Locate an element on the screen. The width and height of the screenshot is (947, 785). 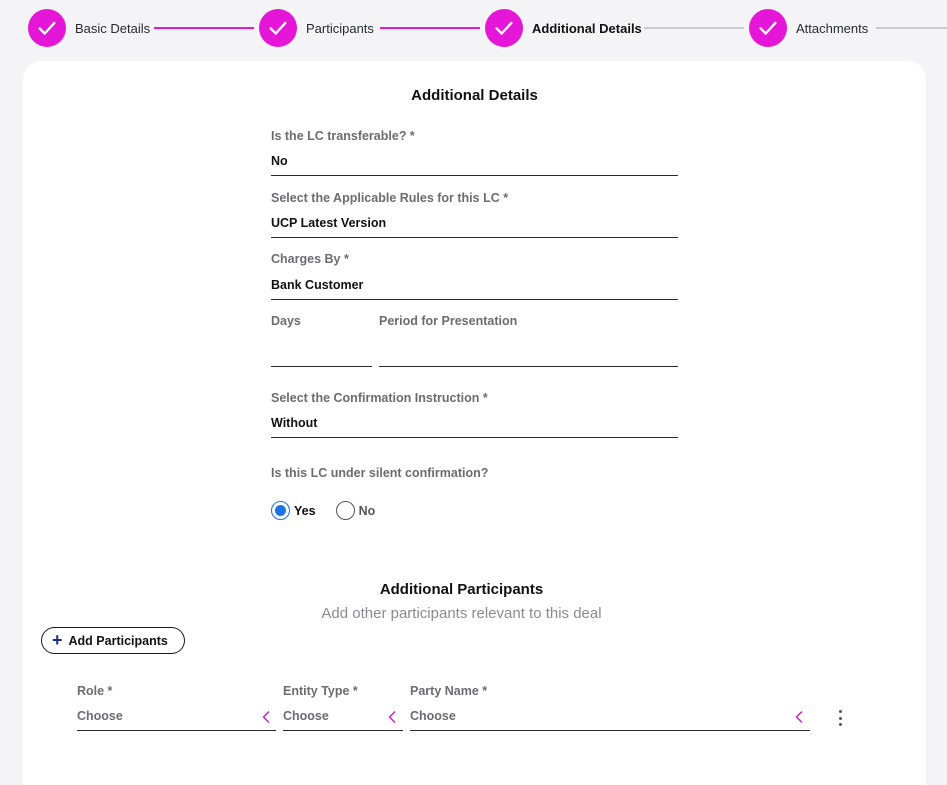
charges-by-select: Bank Customer is located at coordinates (317, 285).